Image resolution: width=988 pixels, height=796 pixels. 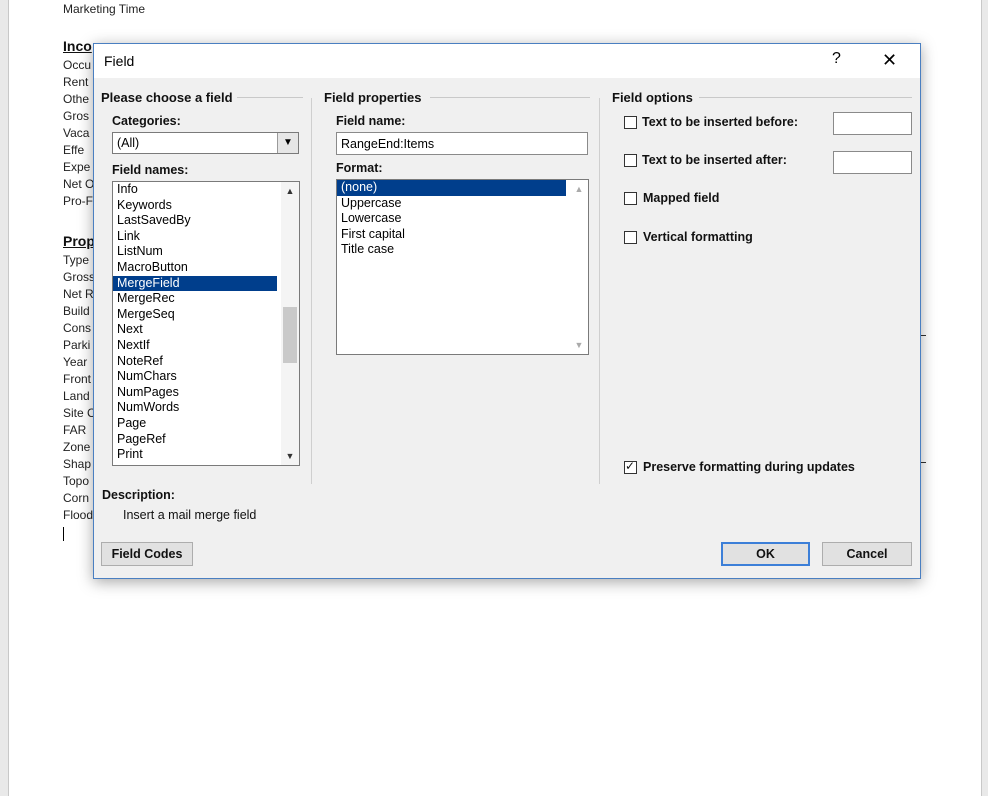 I want to click on doc-text-line: Land, so click(x=76, y=396).